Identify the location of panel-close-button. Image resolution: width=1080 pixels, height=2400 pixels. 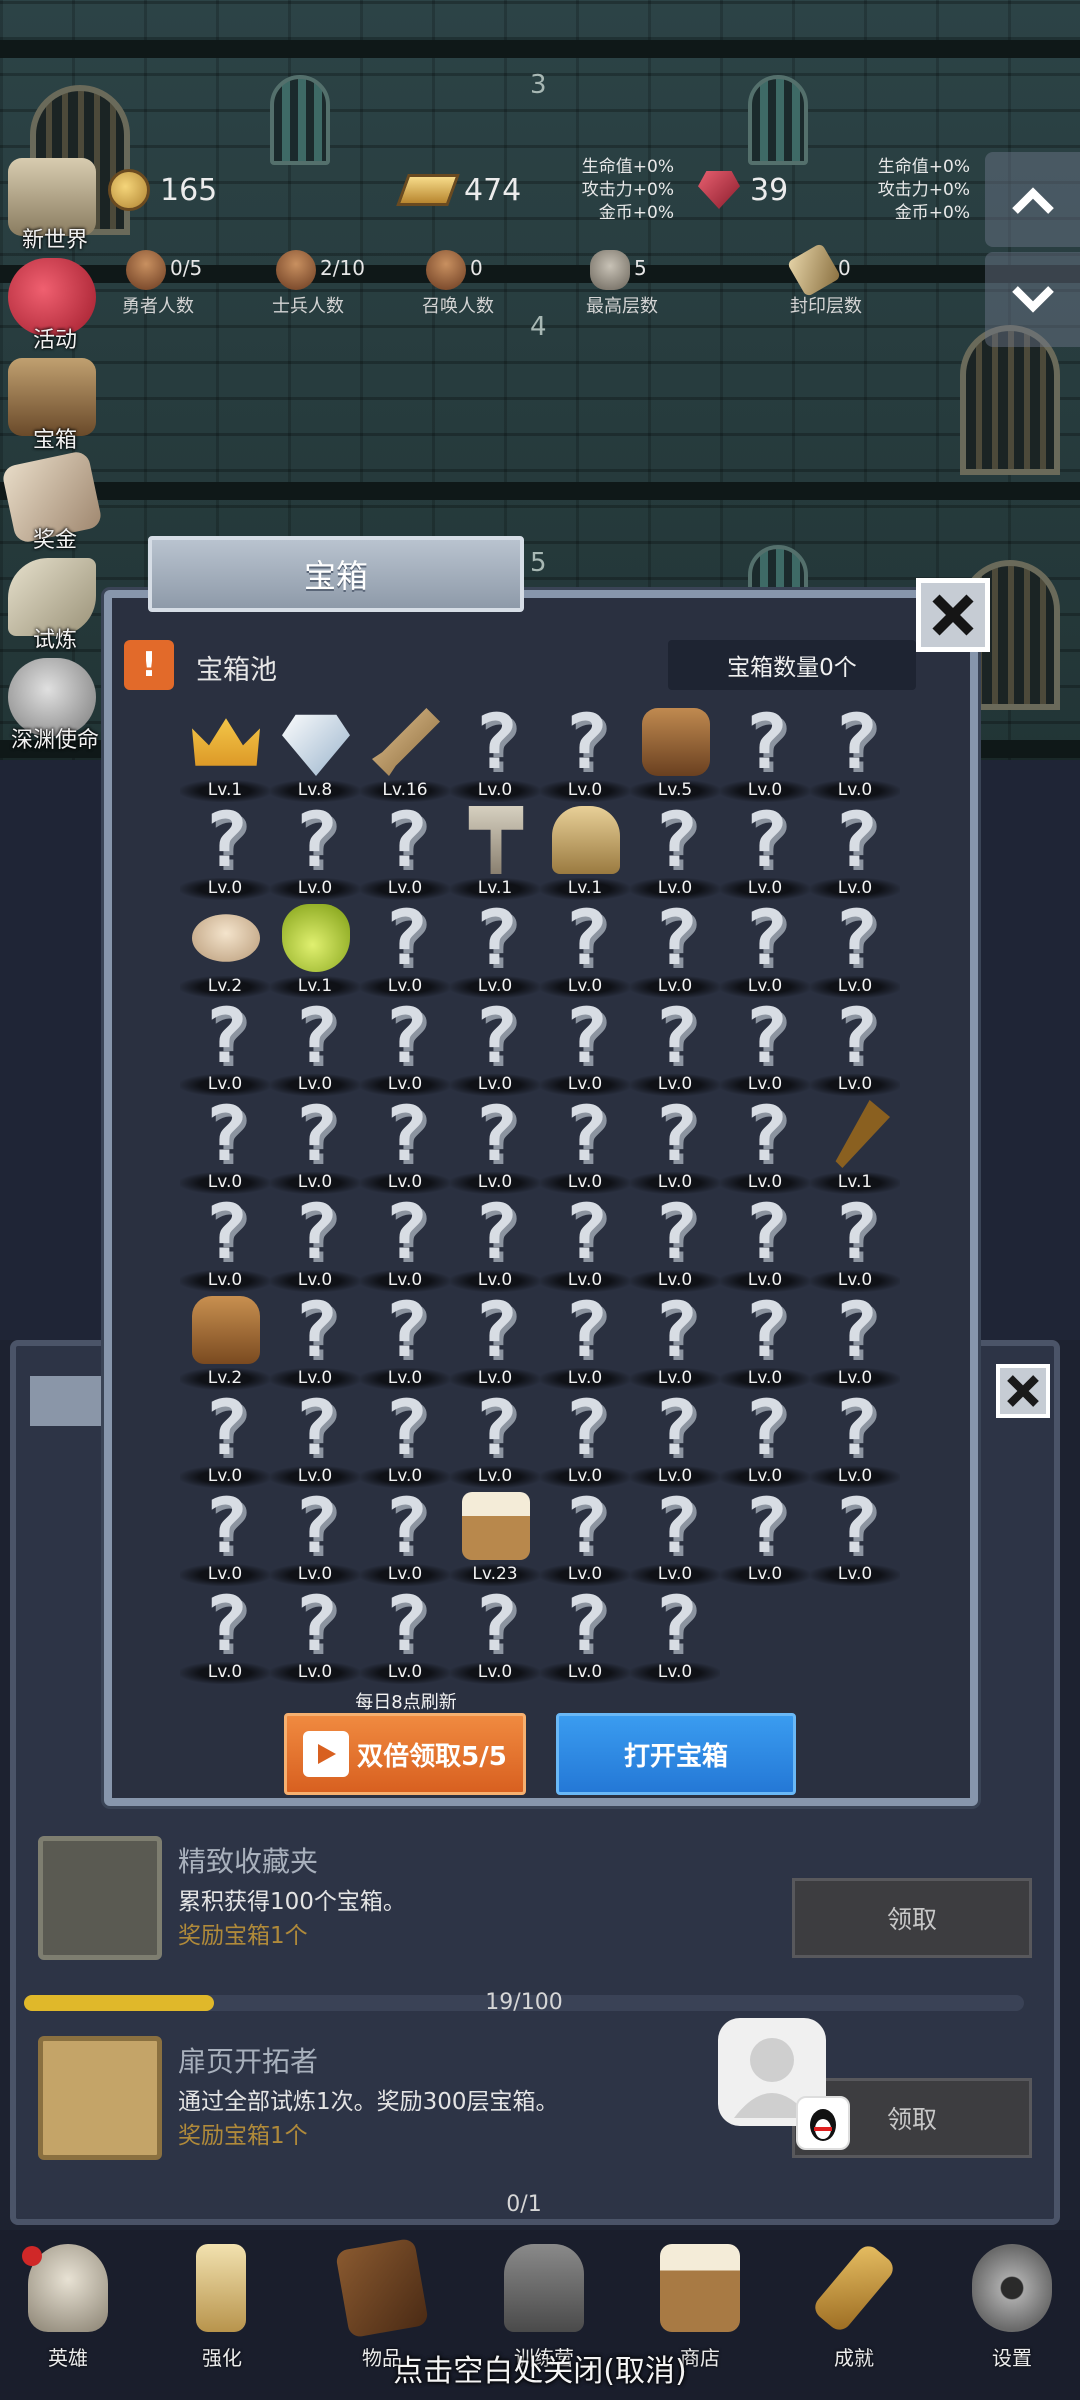
(1023, 1391).